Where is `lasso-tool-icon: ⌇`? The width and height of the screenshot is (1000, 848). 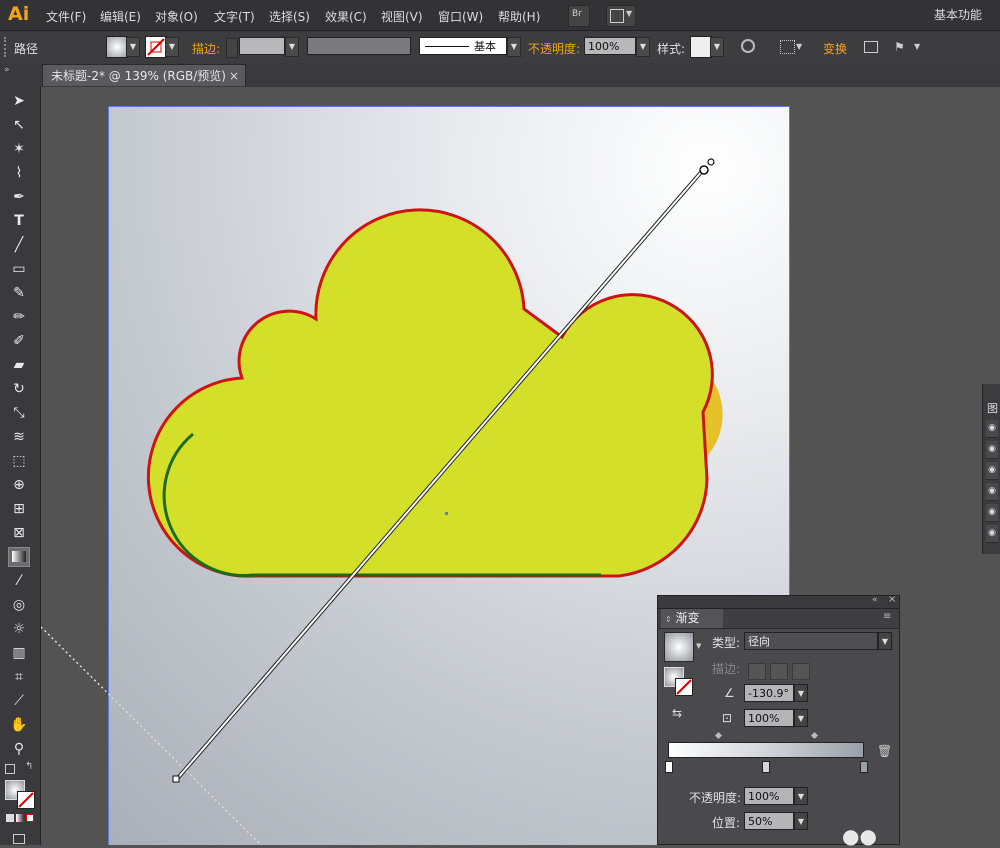
lasso-tool-icon: ⌇ is located at coordinates (19, 173).